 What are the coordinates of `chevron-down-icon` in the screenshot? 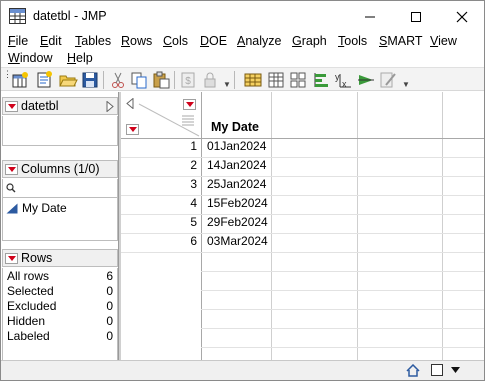 It's located at (455, 370).